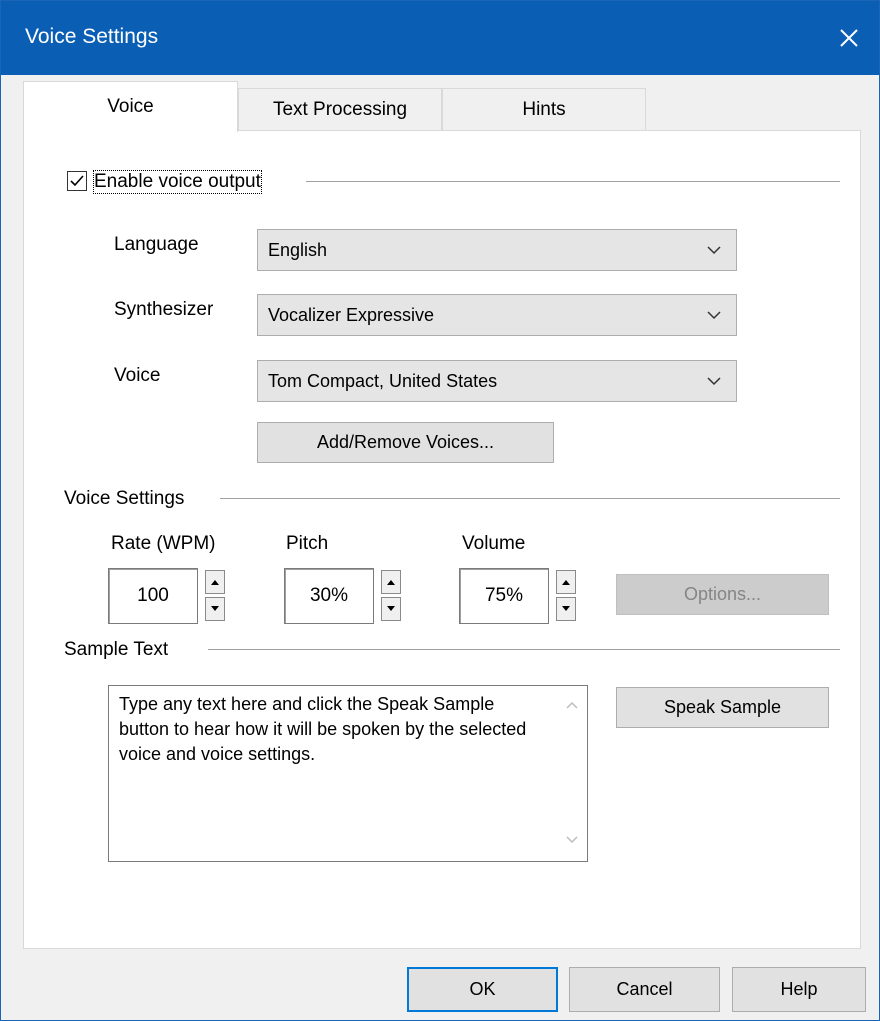 The height and width of the screenshot is (1021, 880). I want to click on voice-value: Tom Compact, United States, so click(383, 381).